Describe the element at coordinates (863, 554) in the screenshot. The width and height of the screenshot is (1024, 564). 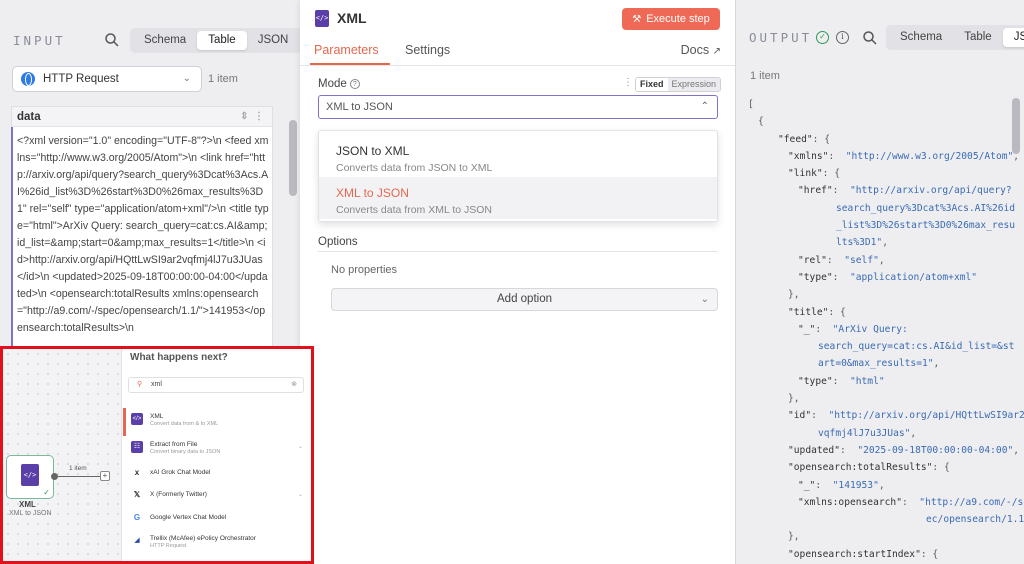
I see `json-line: "opensearch:startIndex": {` at that location.